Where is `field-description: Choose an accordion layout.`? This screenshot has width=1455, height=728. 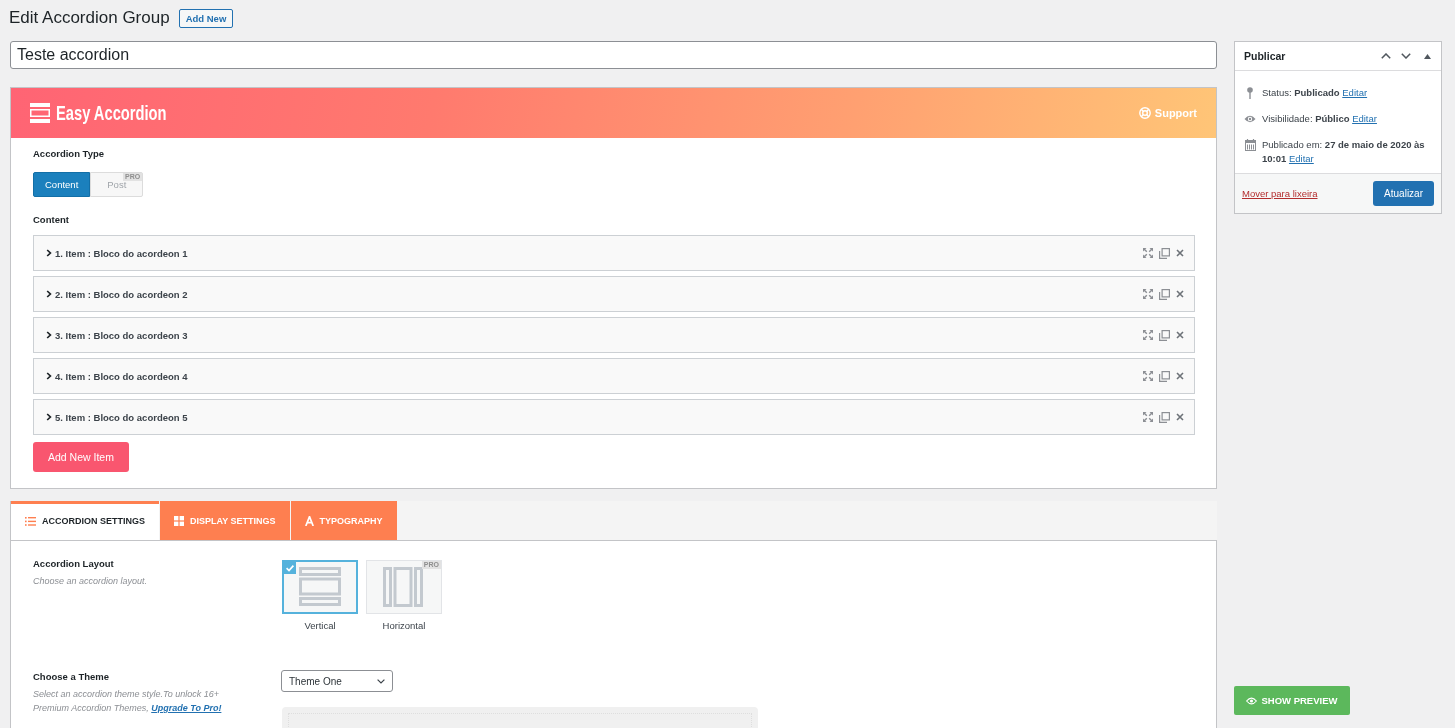 field-description: Choose an accordion layout. is located at coordinates (90, 581).